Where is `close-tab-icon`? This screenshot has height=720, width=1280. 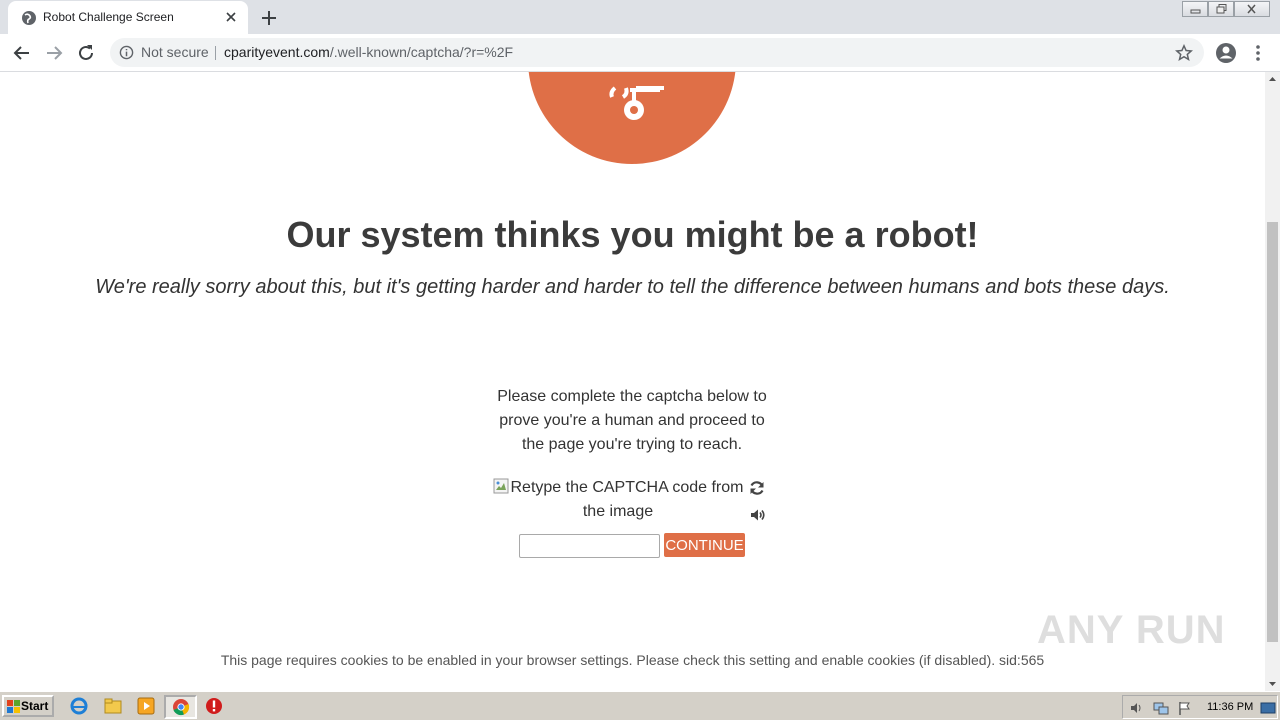 close-tab-icon is located at coordinates (231, 17).